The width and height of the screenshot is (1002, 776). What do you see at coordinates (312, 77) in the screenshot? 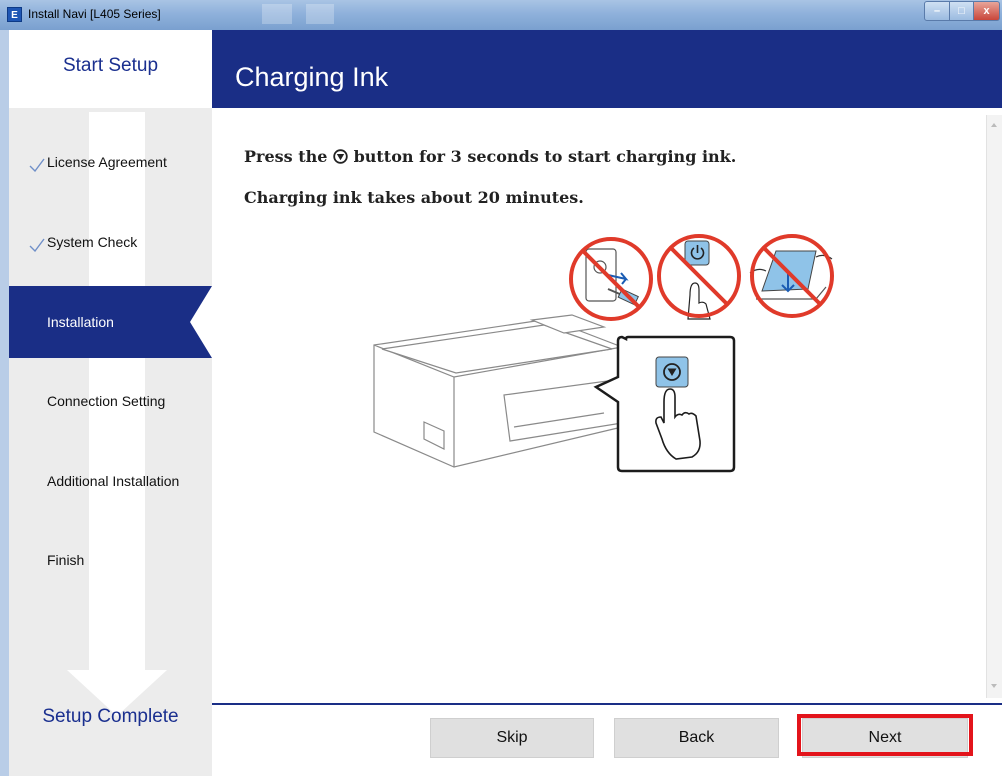
I see `page-title: Charging Ink` at bounding box center [312, 77].